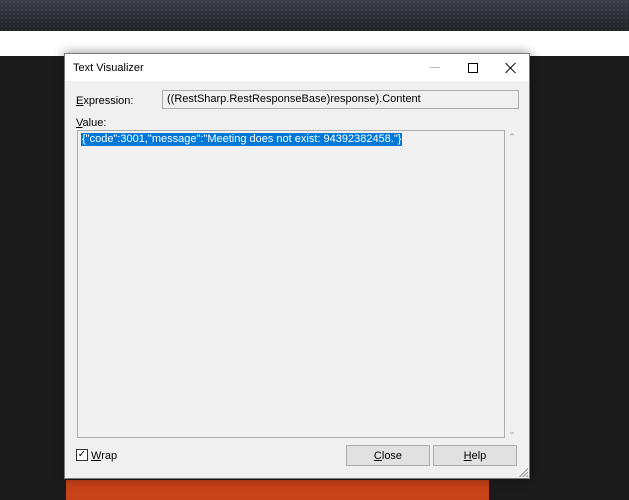 The image size is (629, 500). I want to click on wrap-label: Wrap, so click(104, 456).